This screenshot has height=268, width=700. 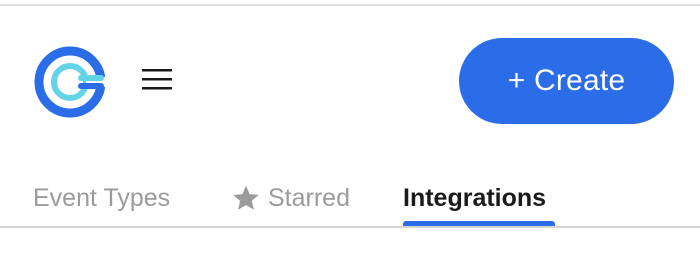 What do you see at coordinates (157, 80) in the screenshot?
I see `menu-icon` at bounding box center [157, 80].